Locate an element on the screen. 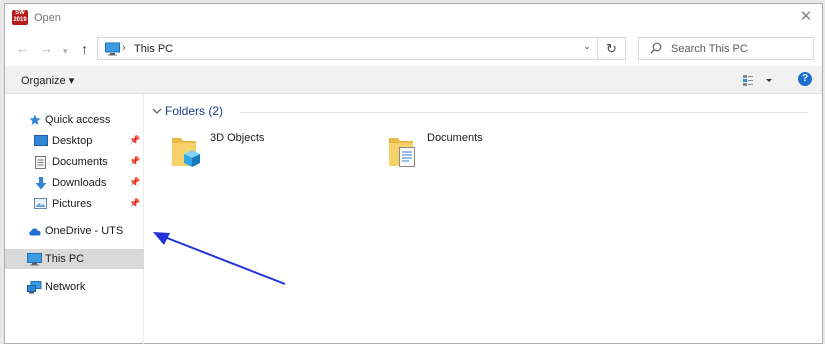 This screenshot has height=344, width=825. change-view-icon is located at coordinates (758, 80).